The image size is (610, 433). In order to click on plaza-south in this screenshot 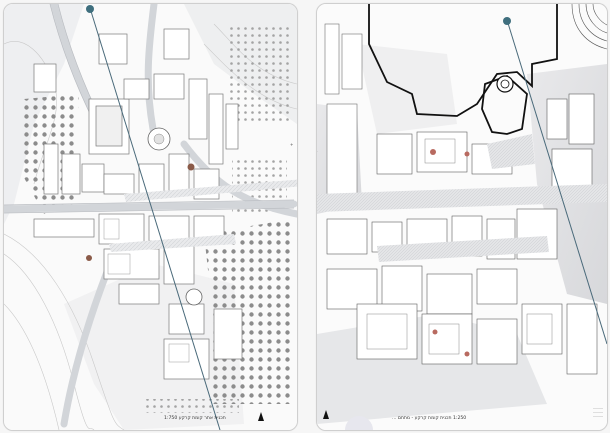, I will do `click(194, 297)`.